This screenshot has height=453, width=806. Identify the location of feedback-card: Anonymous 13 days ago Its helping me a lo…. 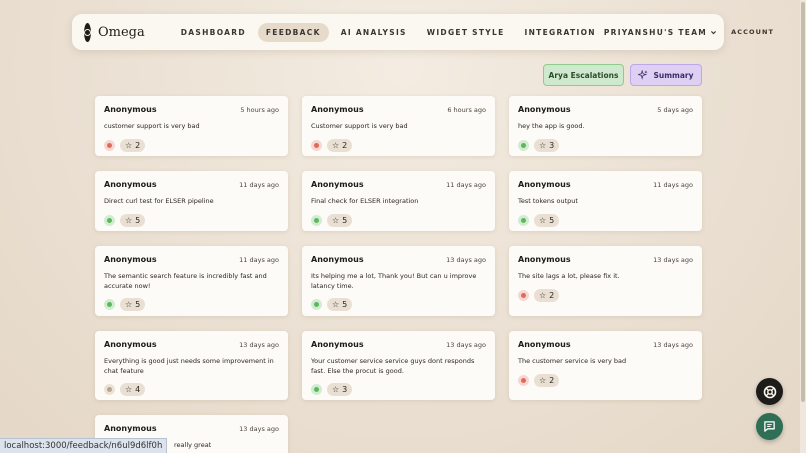
(398, 281).